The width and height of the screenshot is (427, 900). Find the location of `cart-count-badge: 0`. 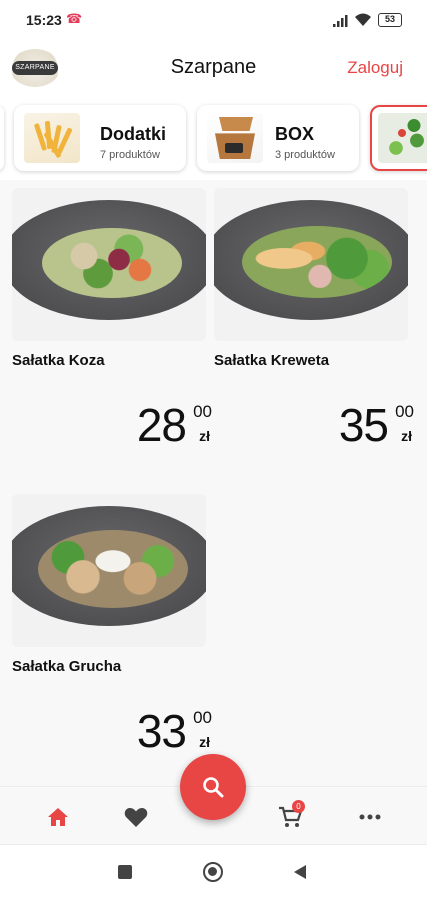

cart-count-badge: 0 is located at coordinates (298, 806).